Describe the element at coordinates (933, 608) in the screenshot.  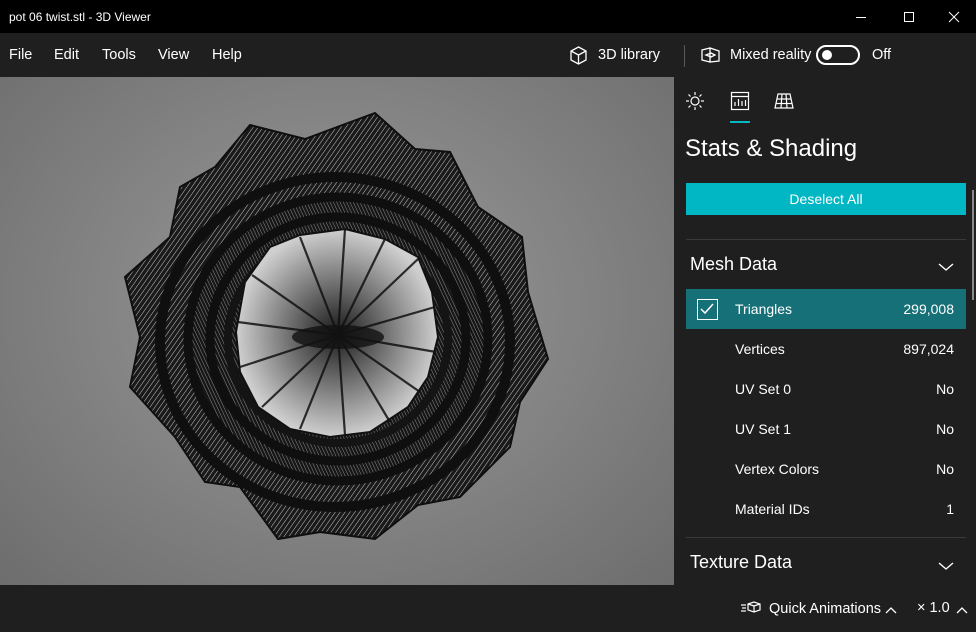
I see `animation-speed: × 1.0` at that location.